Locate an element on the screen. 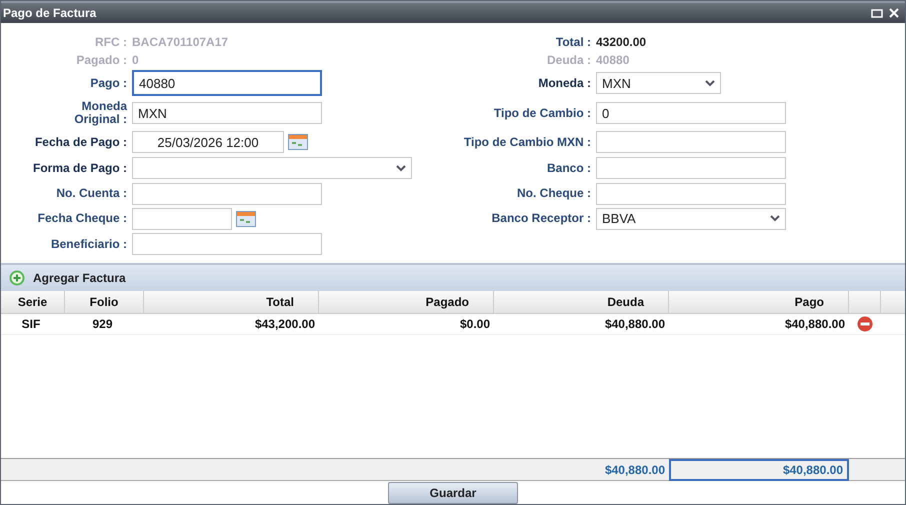 The width and height of the screenshot is (906, 505). close-icon is located at coordinates (894, 13).